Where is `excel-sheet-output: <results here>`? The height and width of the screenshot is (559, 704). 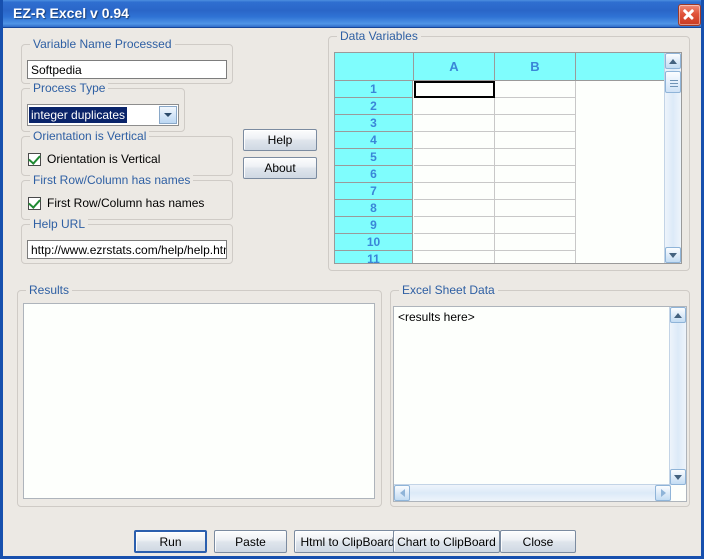 excel-sheet-output: <results here> is located at coordinates (540, 404).